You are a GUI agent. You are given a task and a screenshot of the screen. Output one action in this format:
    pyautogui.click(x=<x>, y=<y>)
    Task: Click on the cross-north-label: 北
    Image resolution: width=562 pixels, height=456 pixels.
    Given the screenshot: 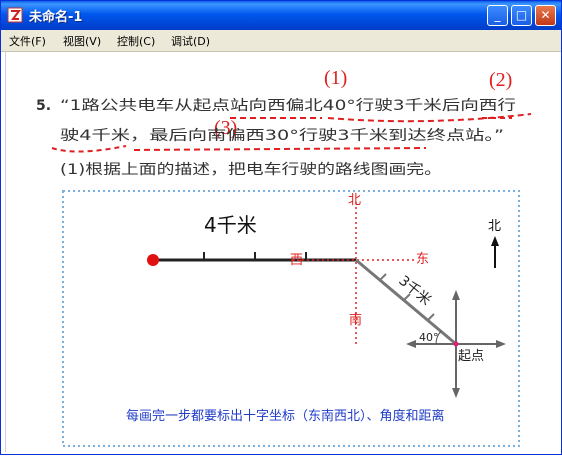 What is the action you would take?
    pyautogui.click(x=354, y=200)
    